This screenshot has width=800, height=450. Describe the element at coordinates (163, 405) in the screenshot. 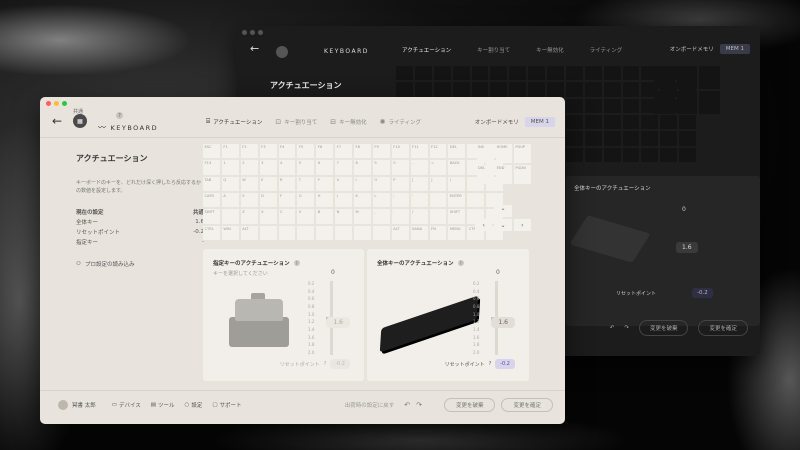

I see `footer-link-tool: ▤ ツール` at that location.